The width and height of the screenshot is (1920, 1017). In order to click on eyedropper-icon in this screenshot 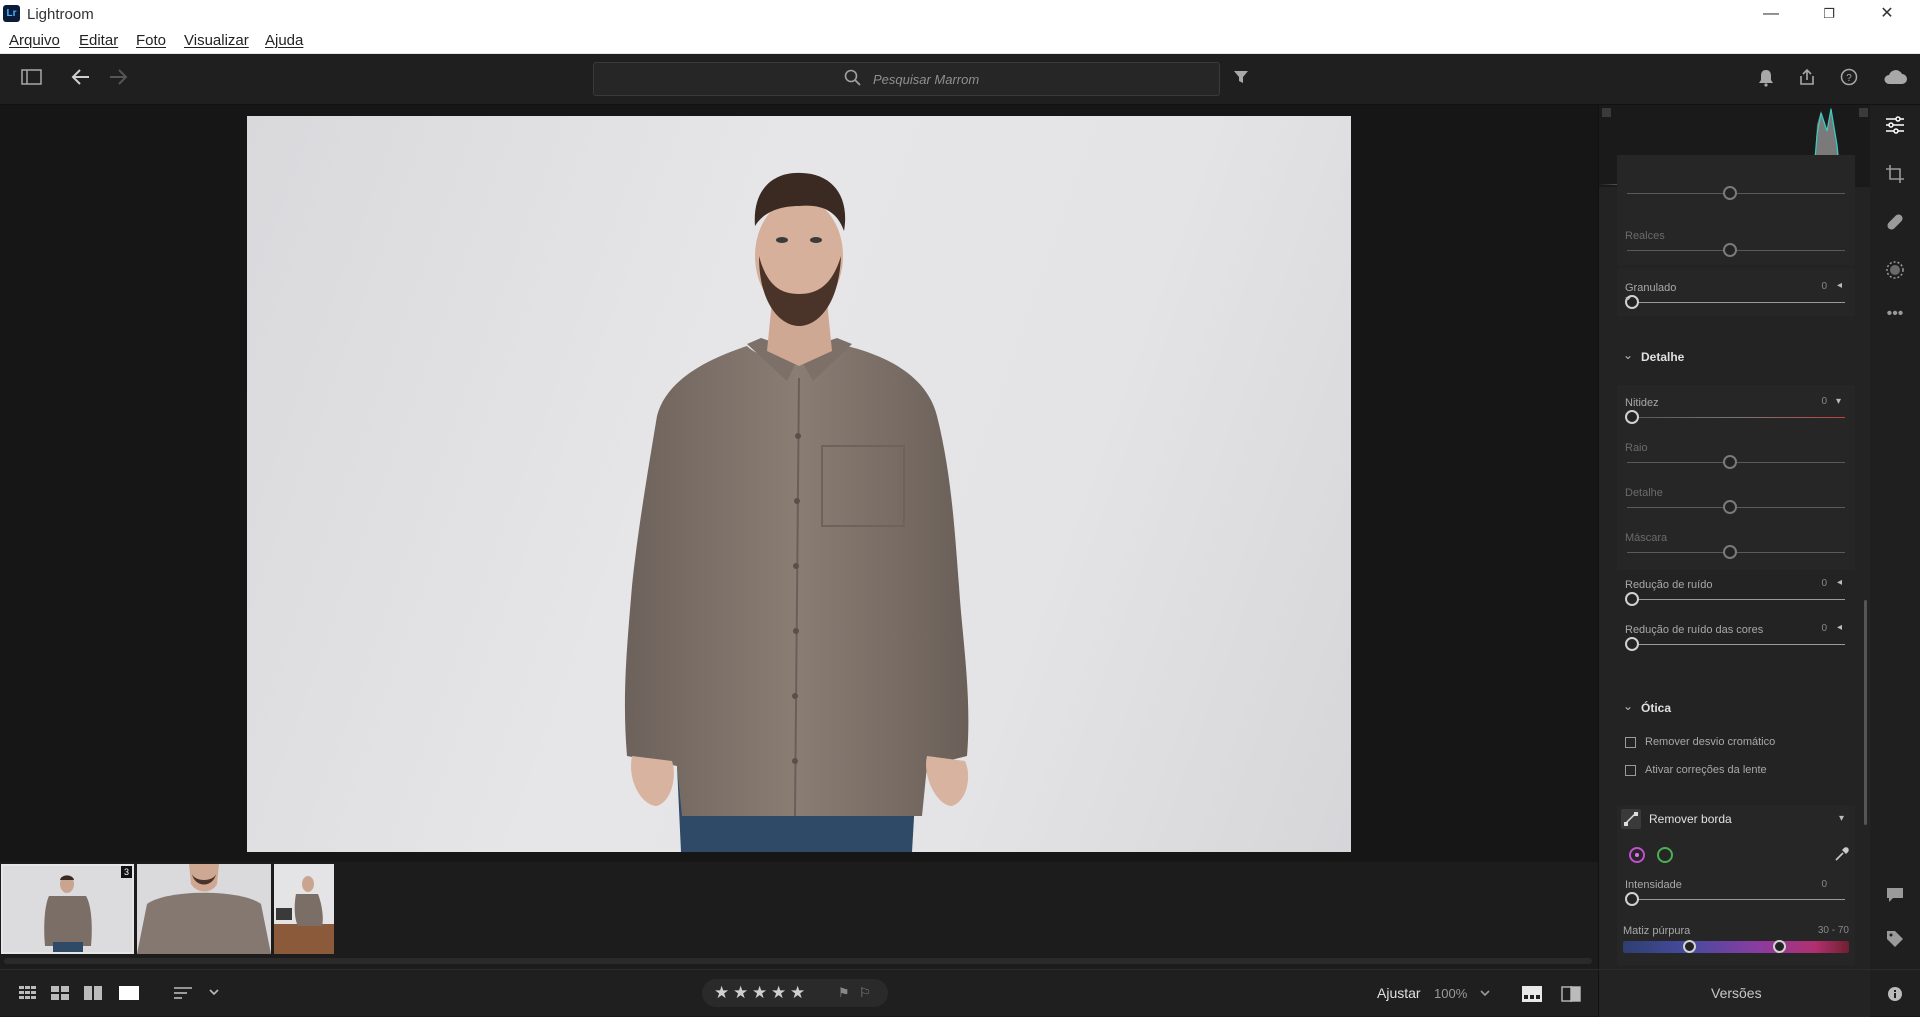, I will do `click(1842, 856)`.